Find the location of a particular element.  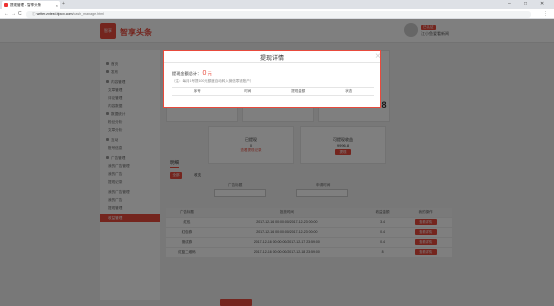

close-icon: × is located at coordinates (378, 57).